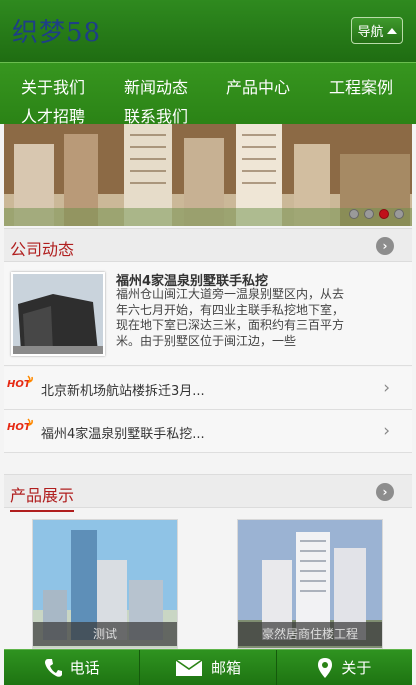  I want to click on menu-item-about: 关于我们, so click(53, 86).